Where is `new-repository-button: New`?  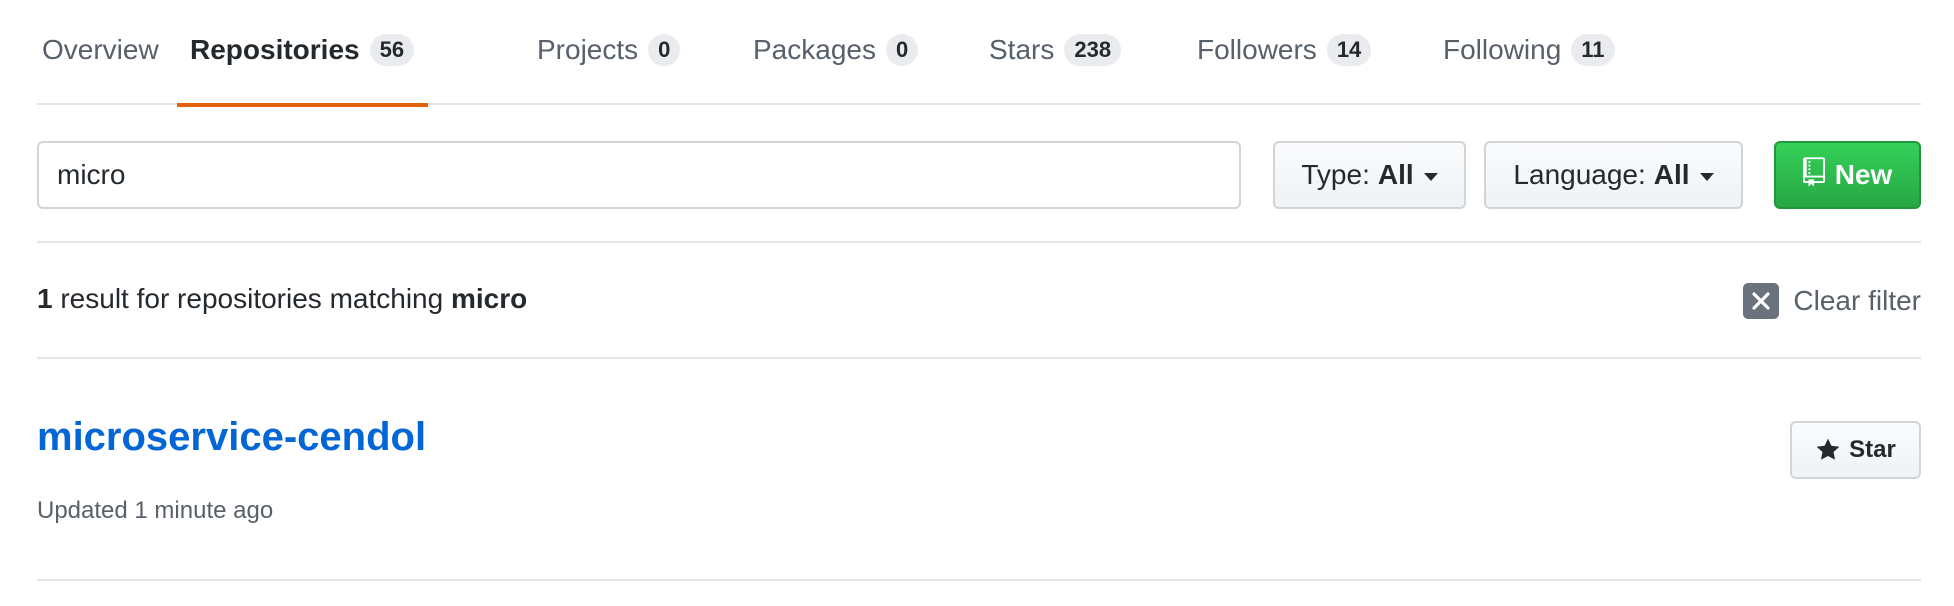
new-repository-button: New is located at coordinates (1847, 175).